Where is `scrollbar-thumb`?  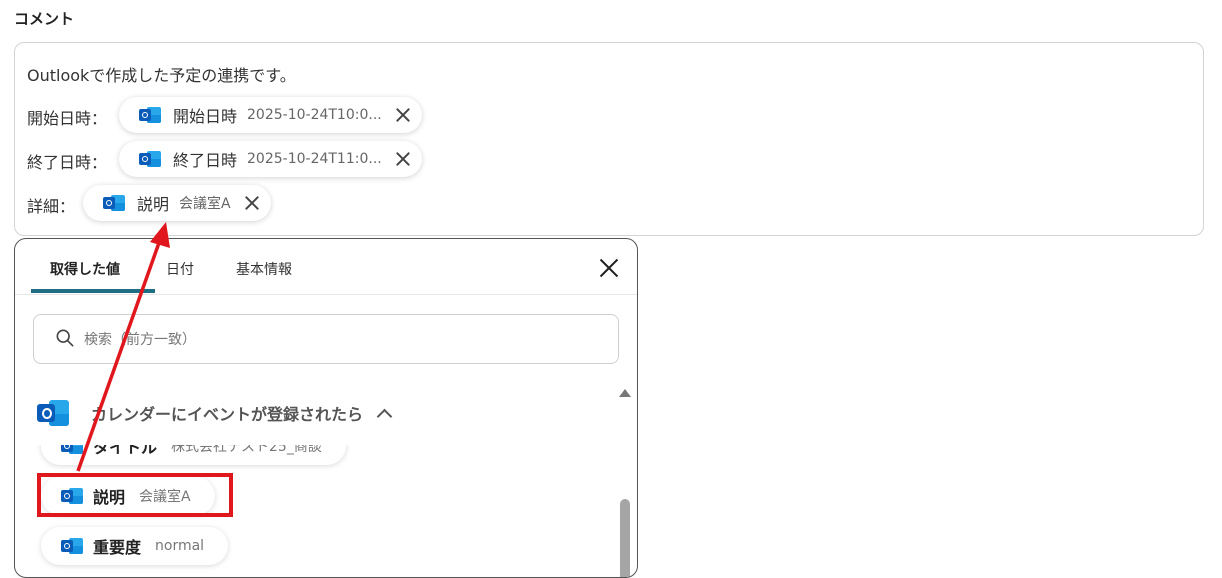
scrollbar-thumb is located at coordinates (625, 538).